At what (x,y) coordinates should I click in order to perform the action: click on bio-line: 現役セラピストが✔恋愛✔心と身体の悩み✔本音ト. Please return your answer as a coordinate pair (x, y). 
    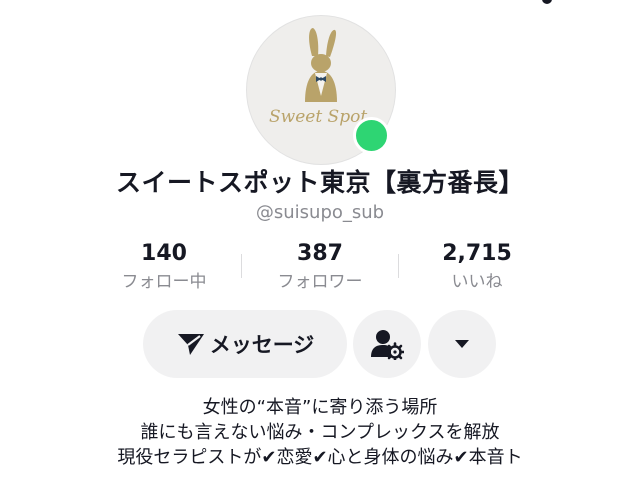
    Looking at the image, I should click on (320, 457).